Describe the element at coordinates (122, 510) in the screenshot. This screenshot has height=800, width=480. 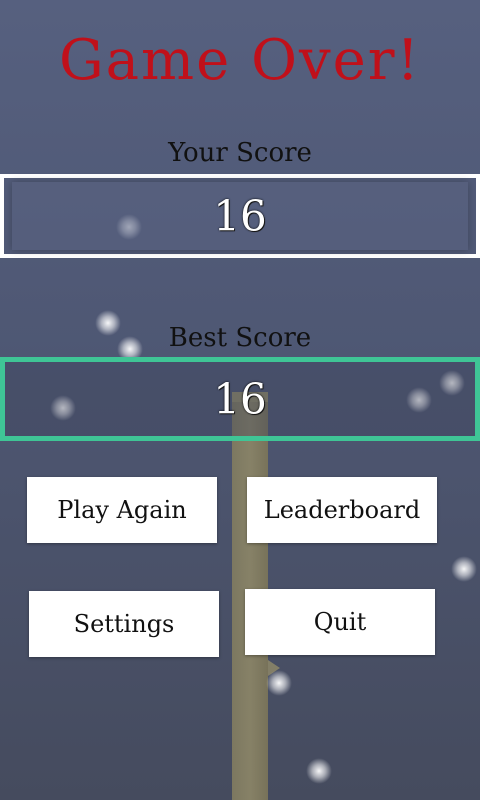
I see `play-again-button: Play Again` at that location.